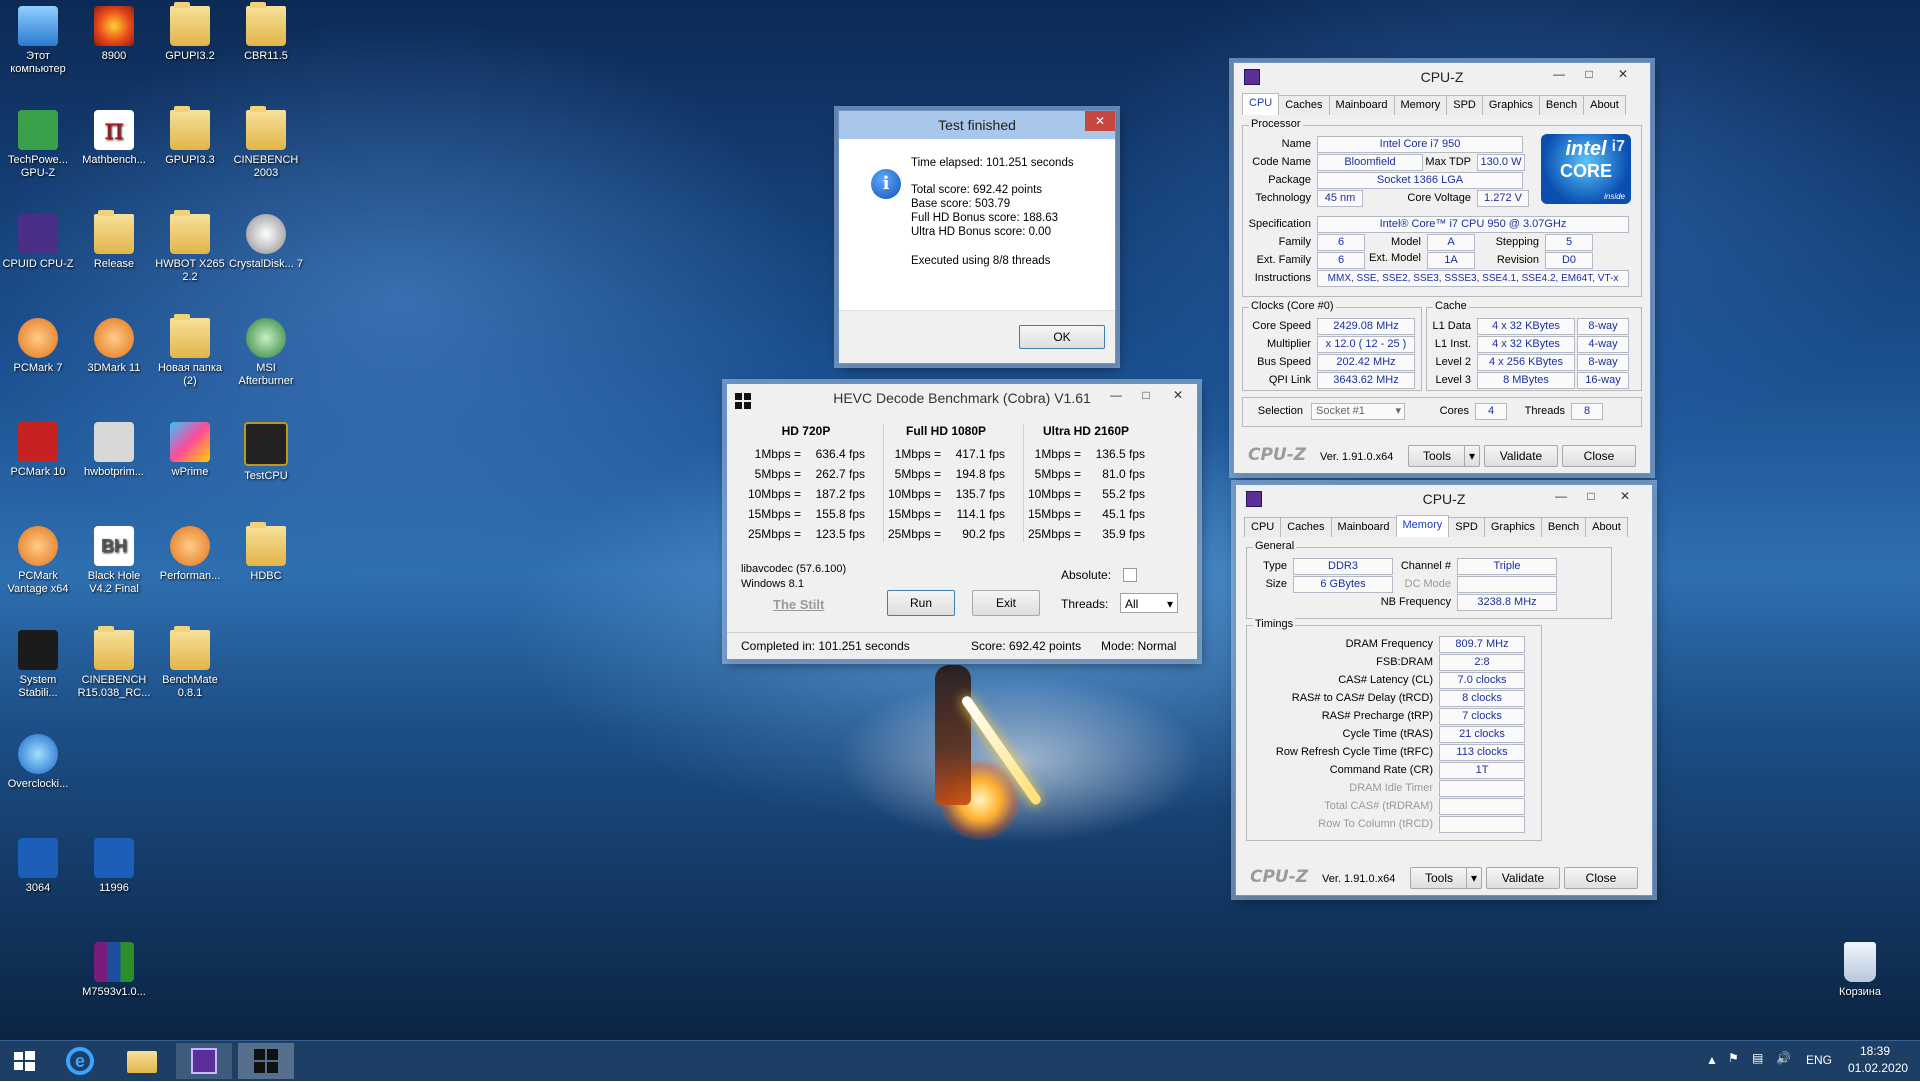  Describe the element at coordinates (266, 353) in the screenshot. I see `desktop-icon: MSI Afterburner` at that location.